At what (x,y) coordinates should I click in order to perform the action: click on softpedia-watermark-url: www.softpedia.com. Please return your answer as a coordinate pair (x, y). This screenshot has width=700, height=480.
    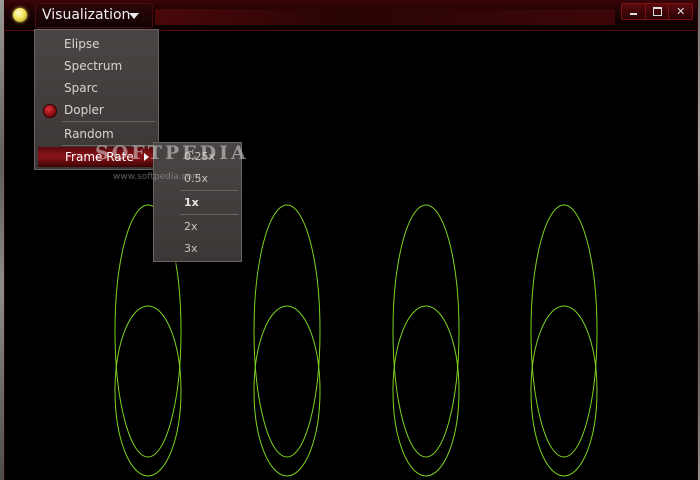
    Looking at the image, I should click on (157, 177).